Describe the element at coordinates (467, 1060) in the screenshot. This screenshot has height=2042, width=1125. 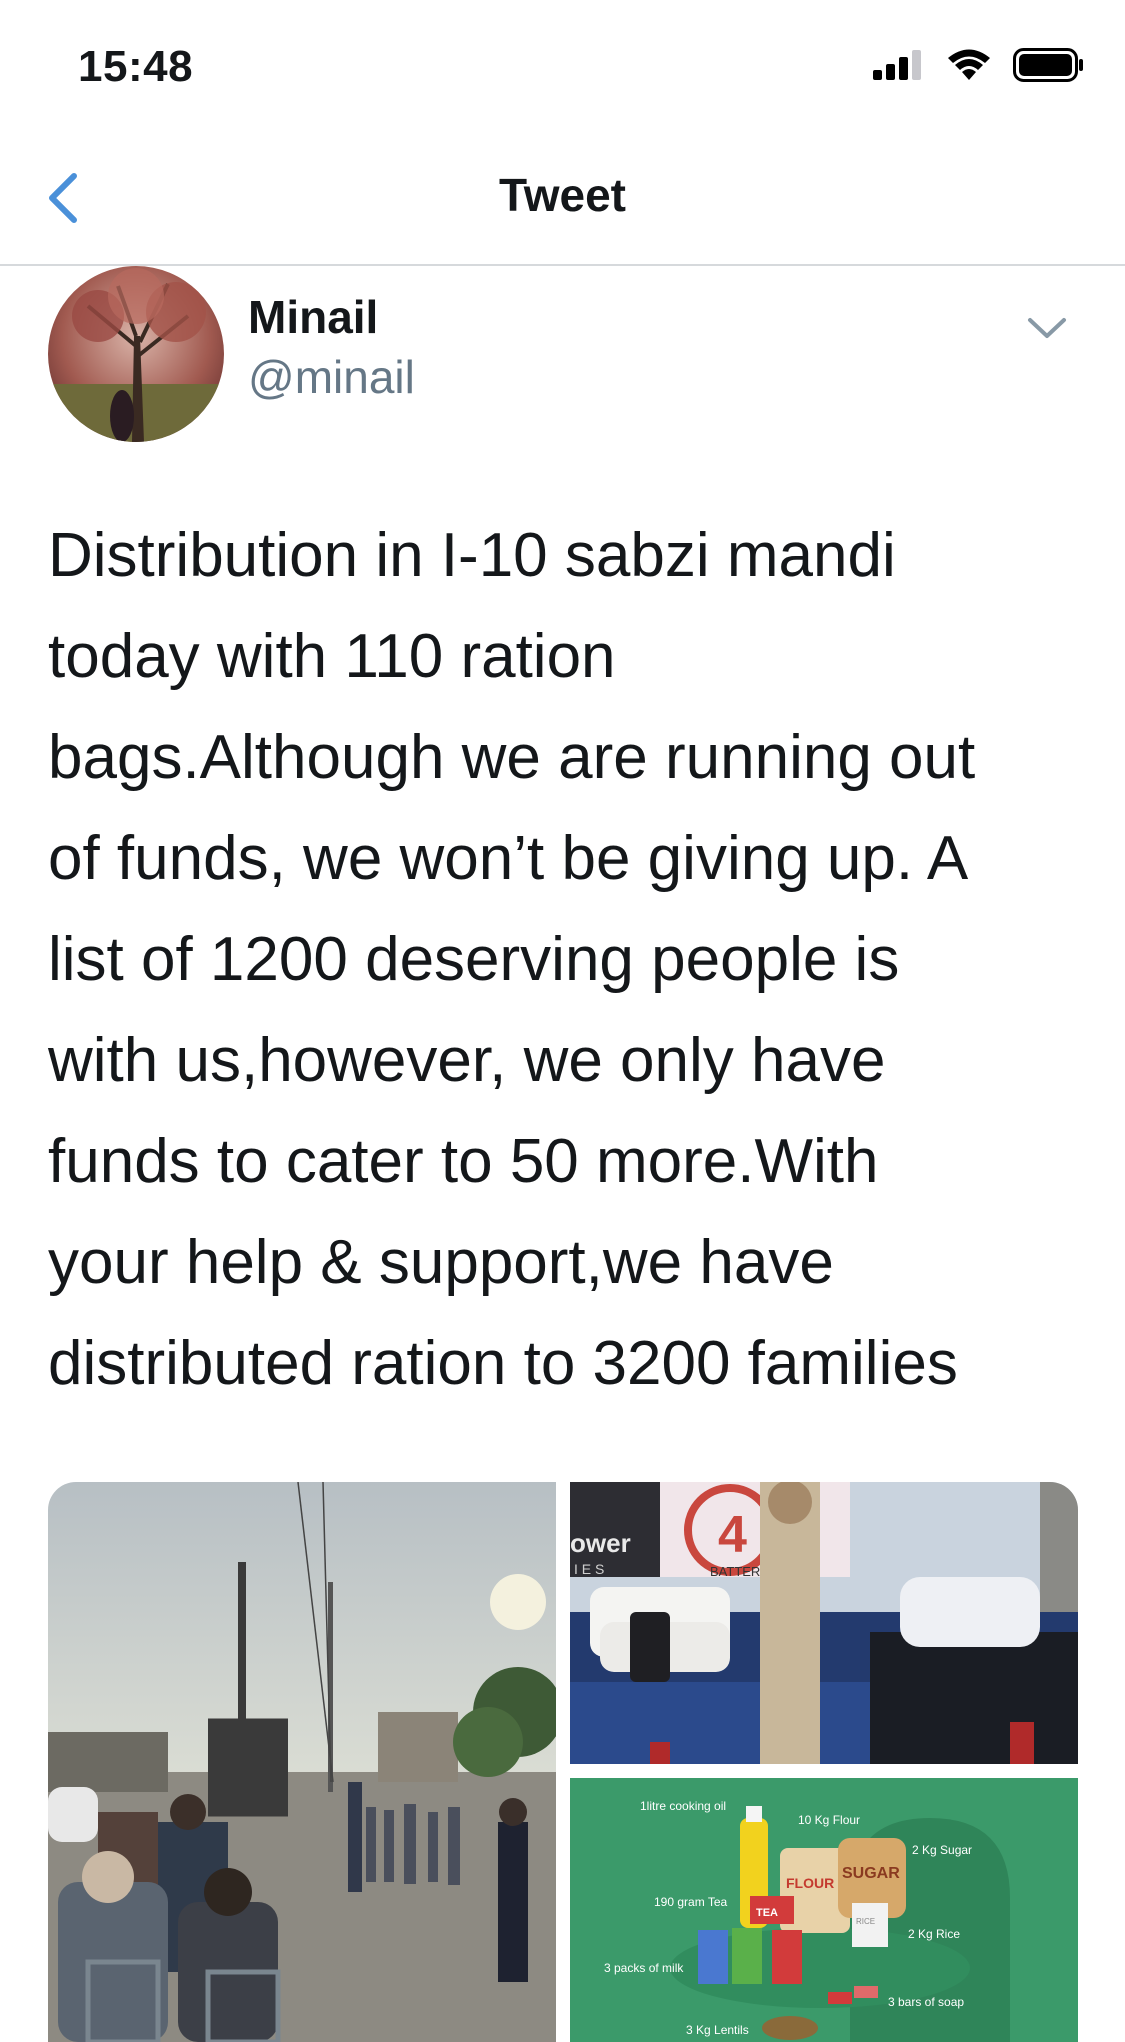
I see `tweet-text-line: with us,however, we only have` at that location.